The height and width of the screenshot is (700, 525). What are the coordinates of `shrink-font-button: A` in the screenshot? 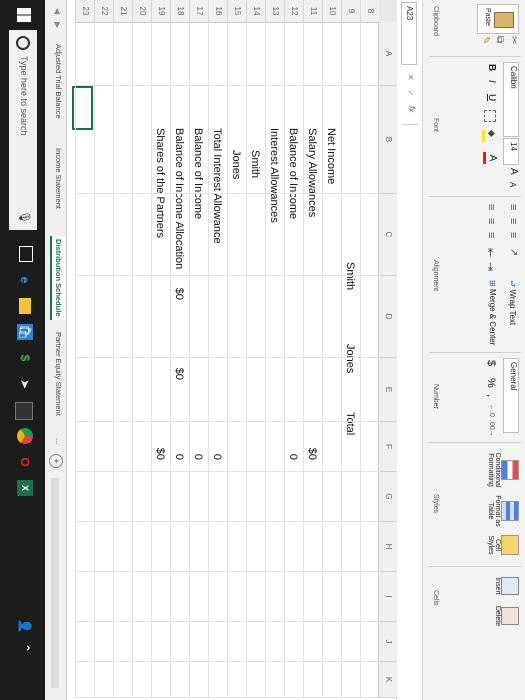 It's located at (512, 184).